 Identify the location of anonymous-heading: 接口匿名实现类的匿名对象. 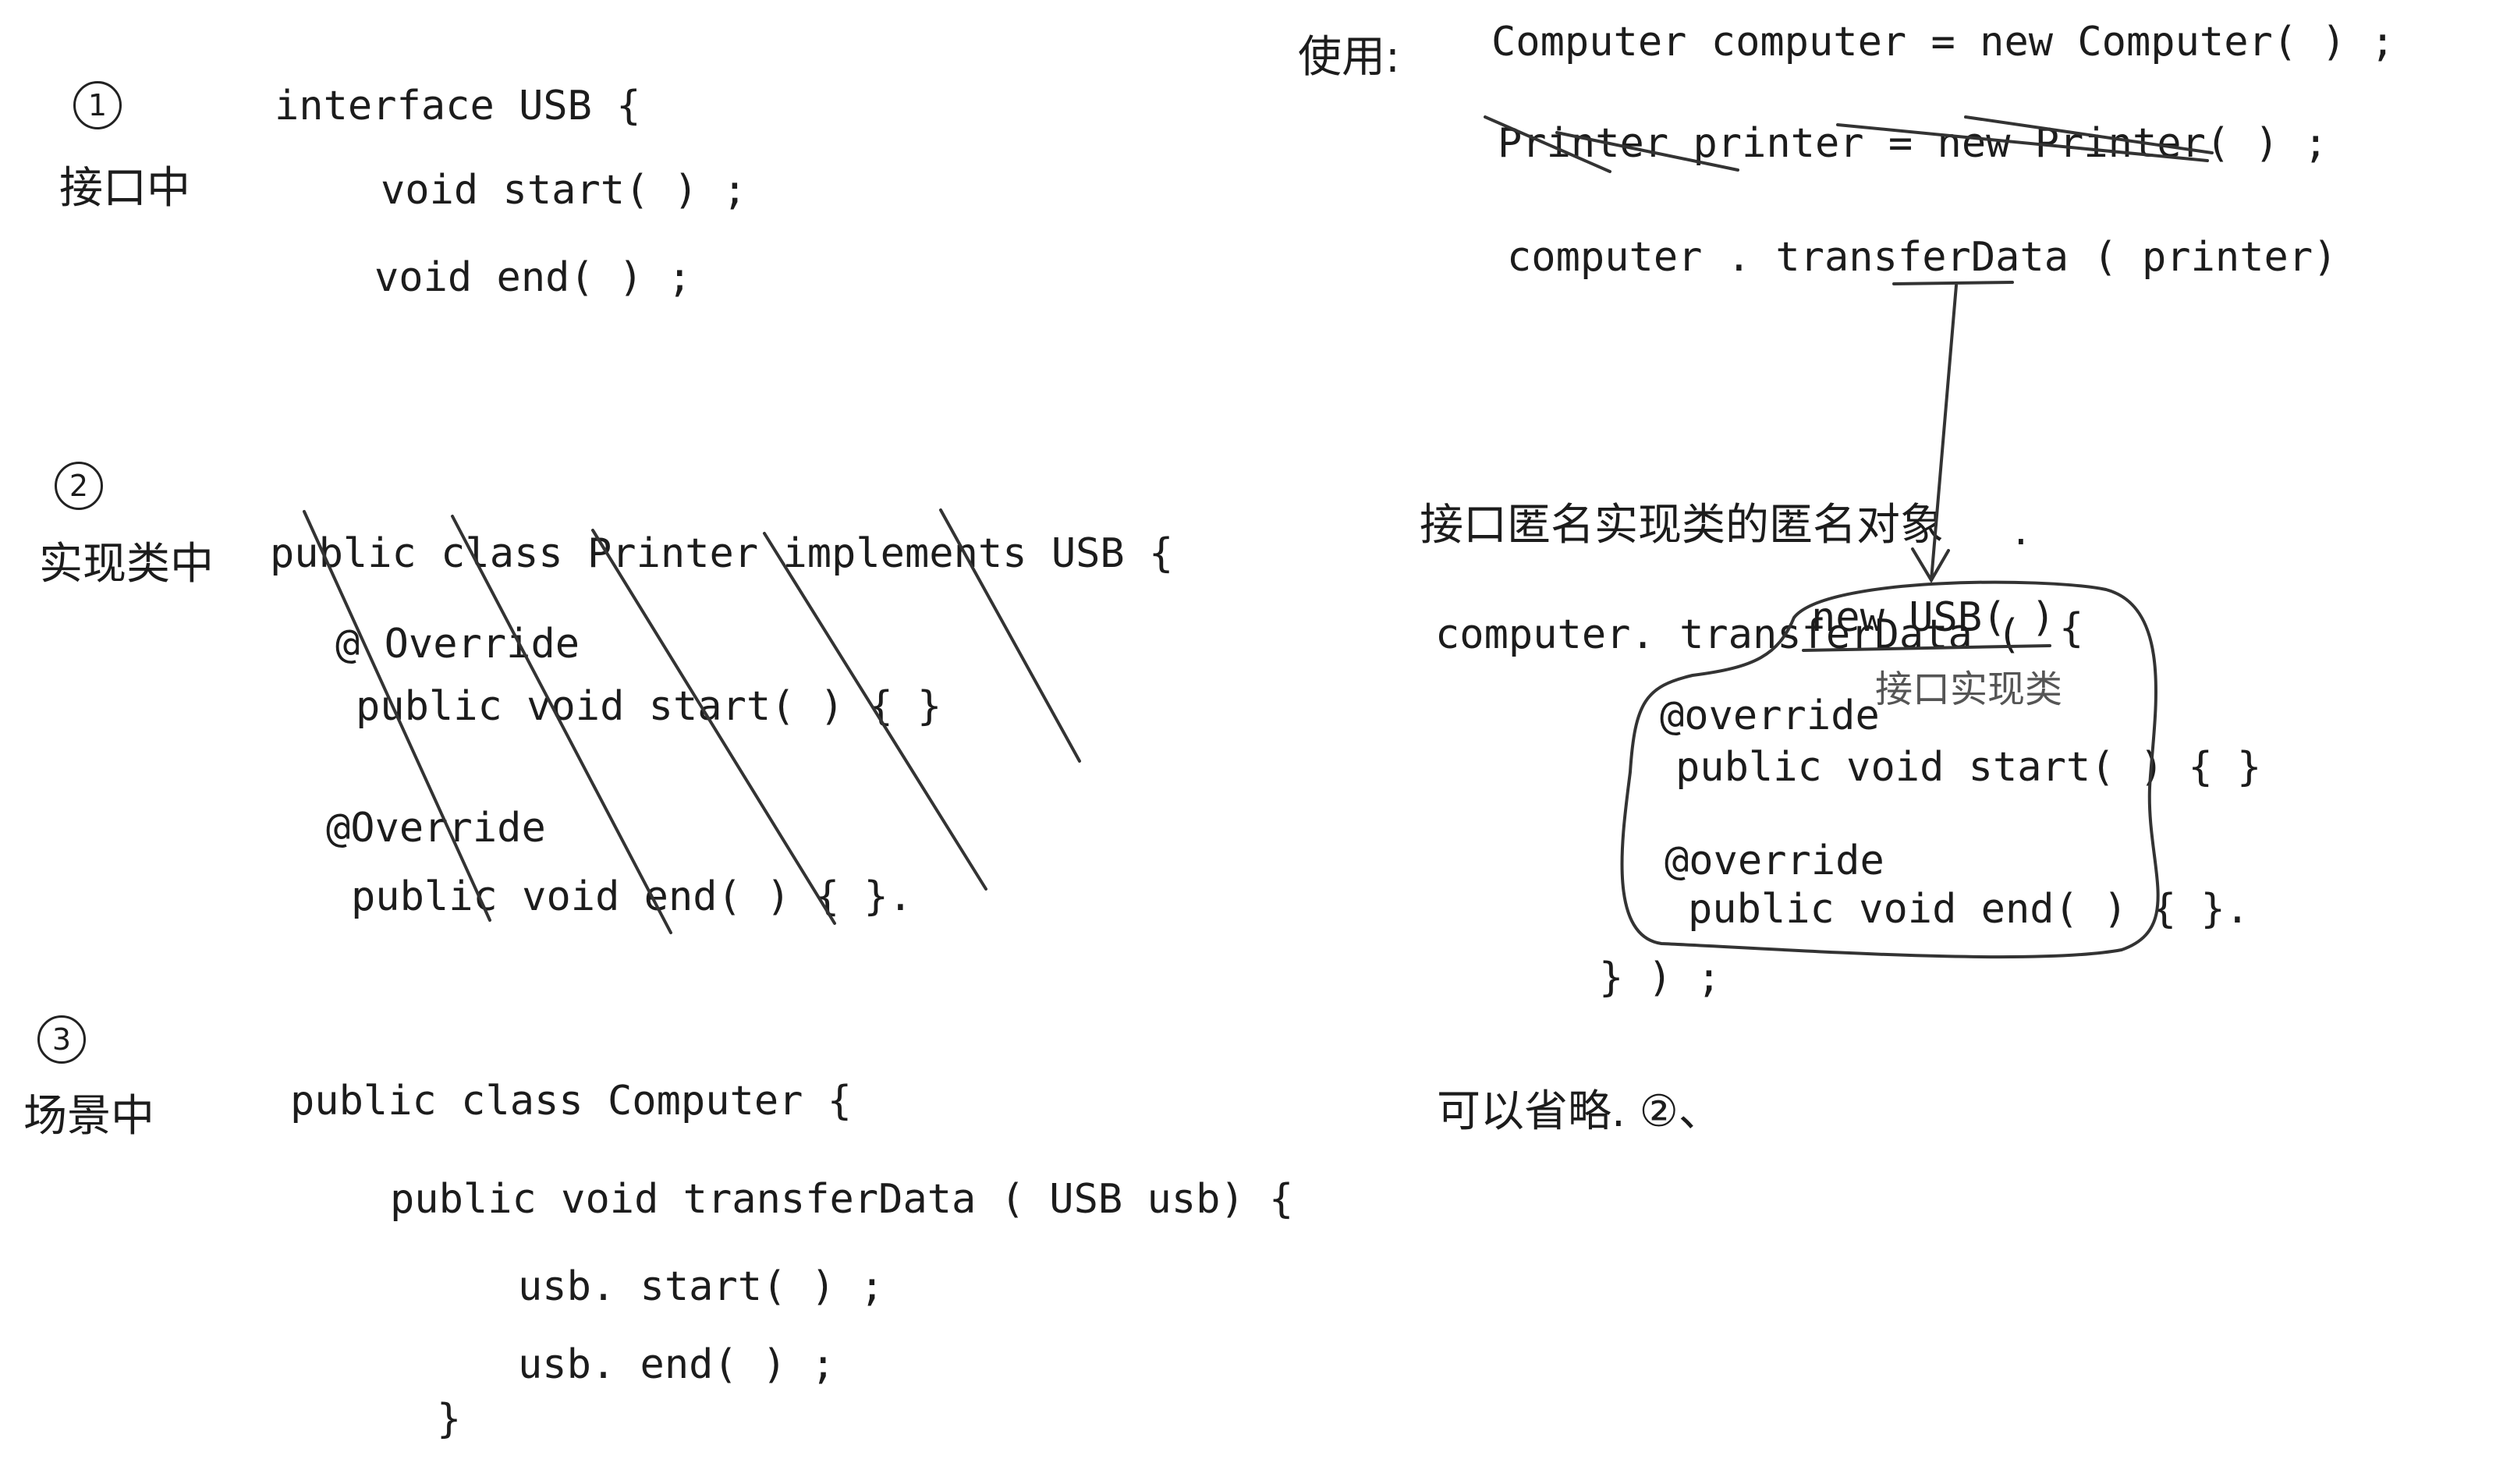
(1682, 525).